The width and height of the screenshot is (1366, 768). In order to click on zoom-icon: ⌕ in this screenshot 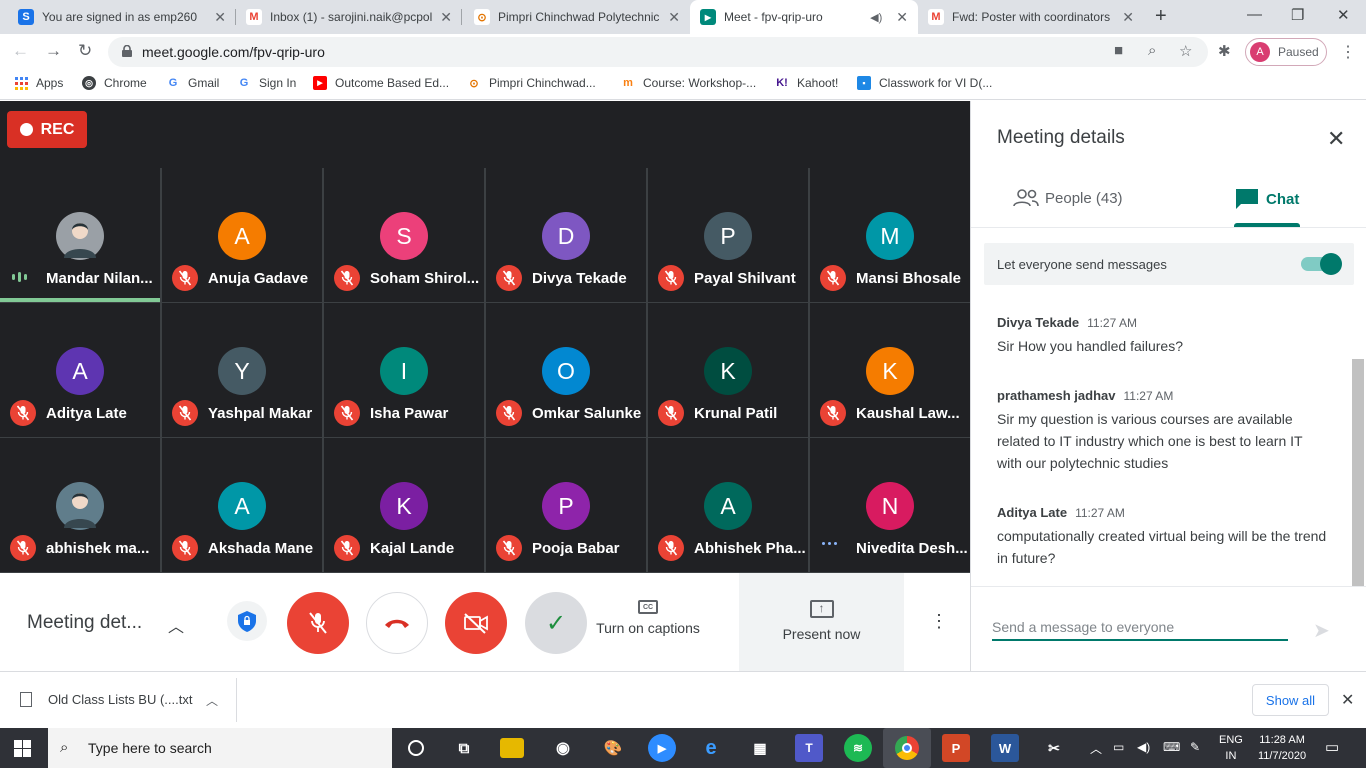, I will do `click(1152, 50)`.